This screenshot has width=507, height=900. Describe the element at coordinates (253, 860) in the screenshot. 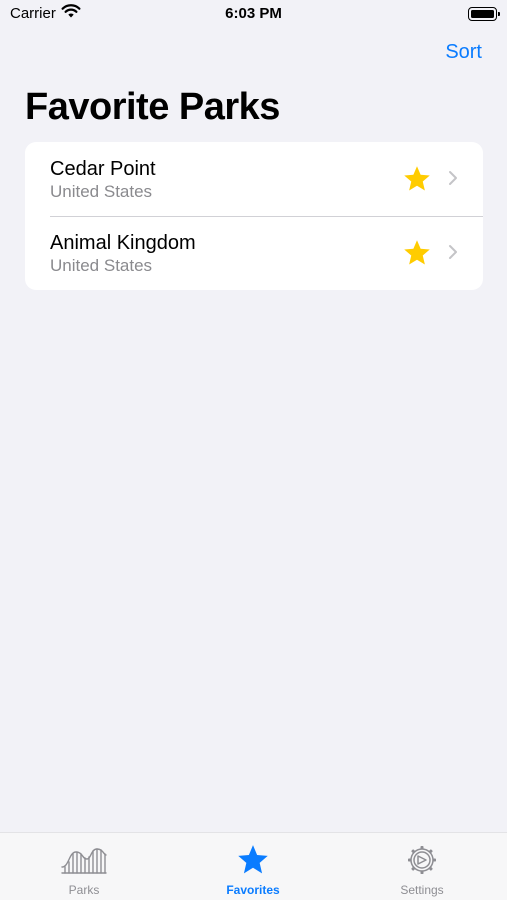

I see `star-icon` at that location.